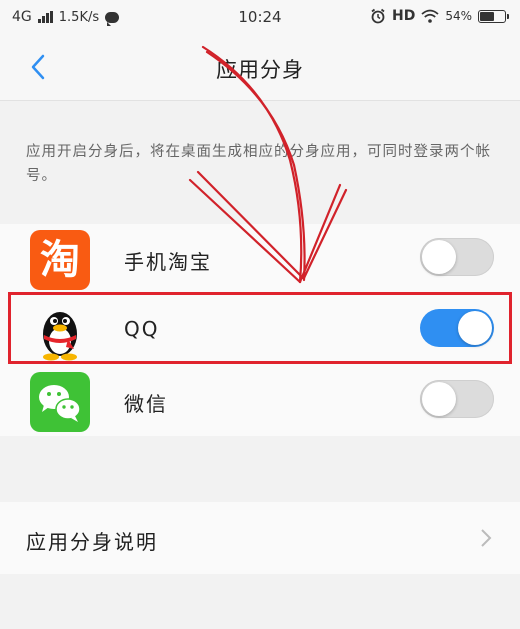 This screenshot has width=520, height=629. What do you see at coordinates (439, 16) in the screenshot?
I see `status-right: HD 54%` at bounding box center [439, 16].